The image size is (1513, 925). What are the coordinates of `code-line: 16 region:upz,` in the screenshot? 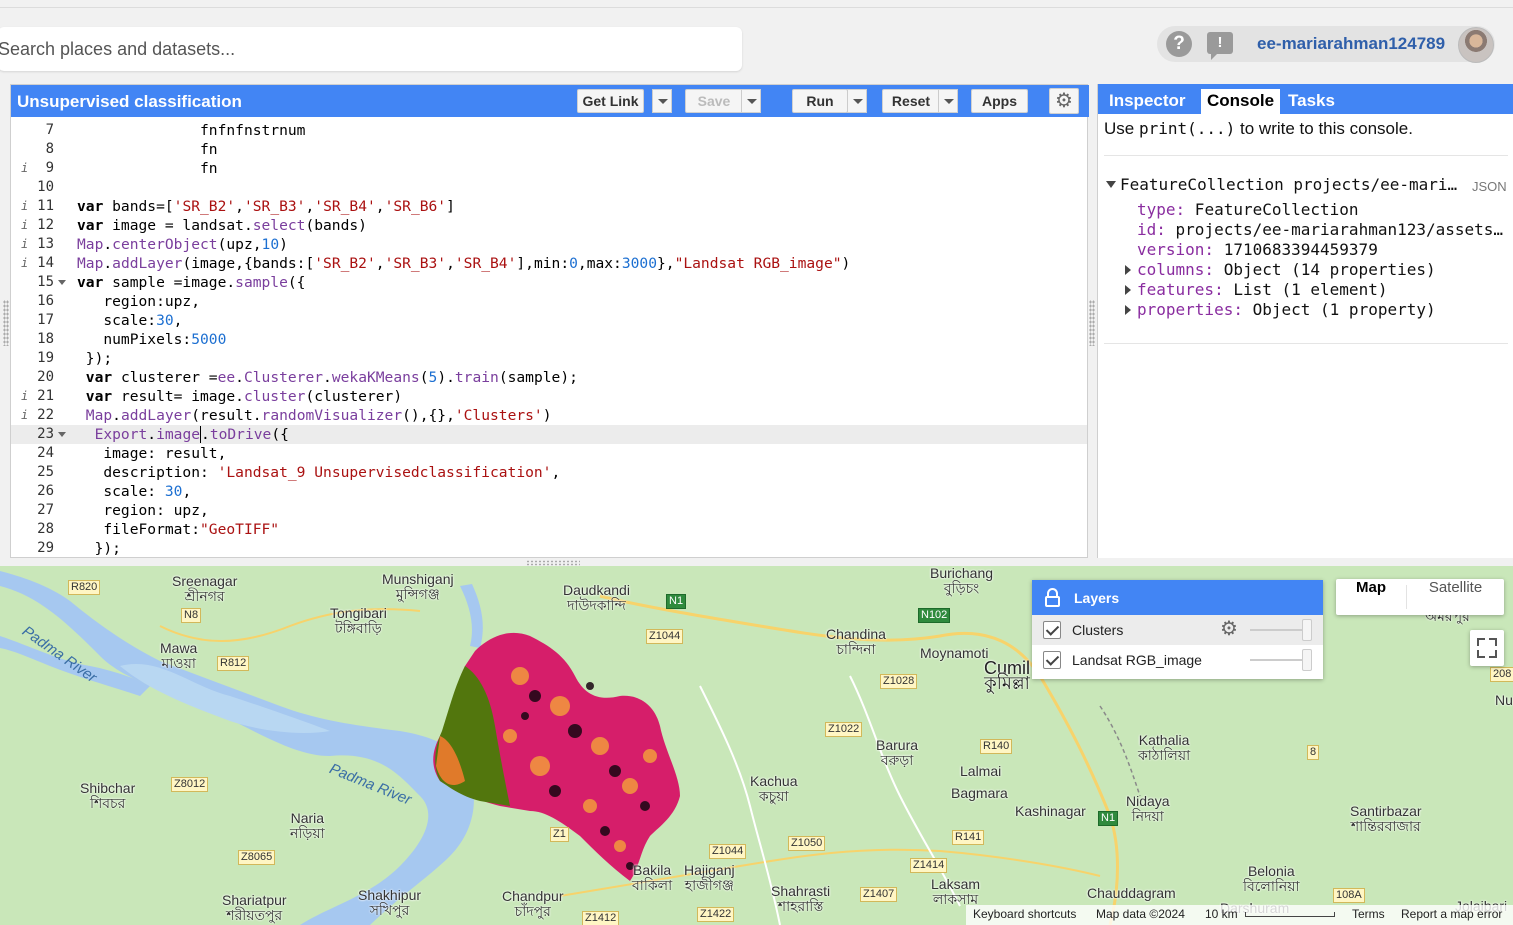 It's located at (549, 301).